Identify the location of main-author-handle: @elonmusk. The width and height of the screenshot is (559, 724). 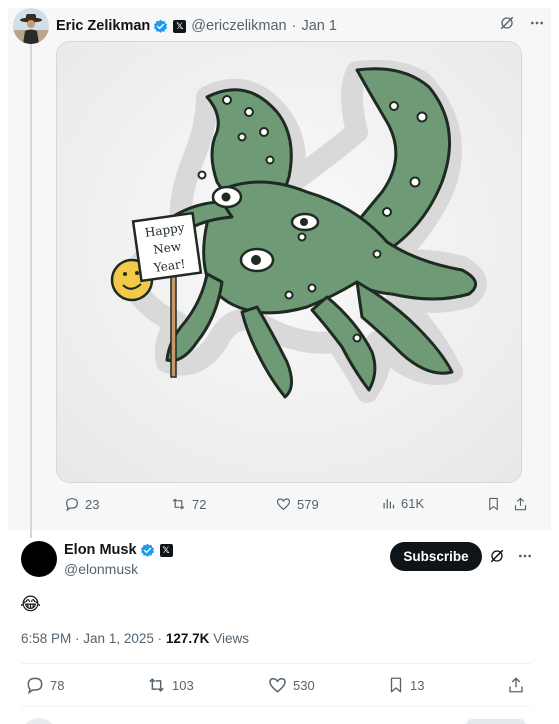
(101, 569).